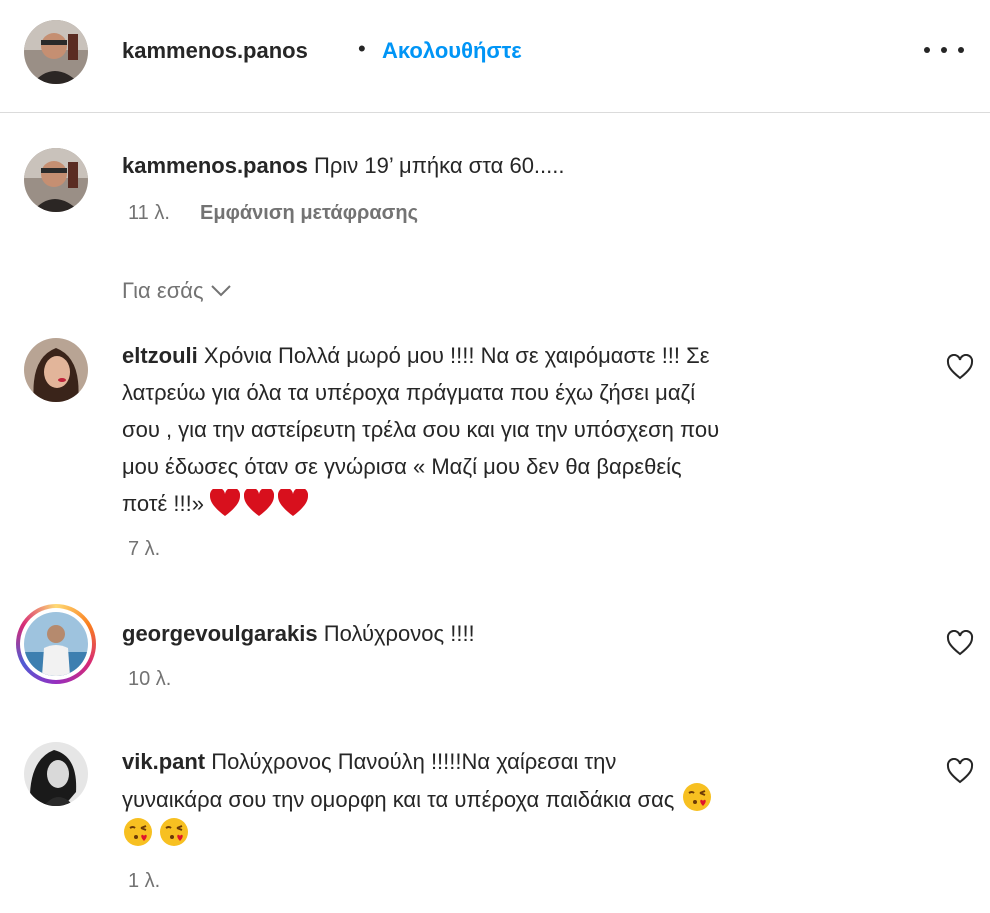  I want to click on comment-username: georgevoulgarakis, so click(220, 633).